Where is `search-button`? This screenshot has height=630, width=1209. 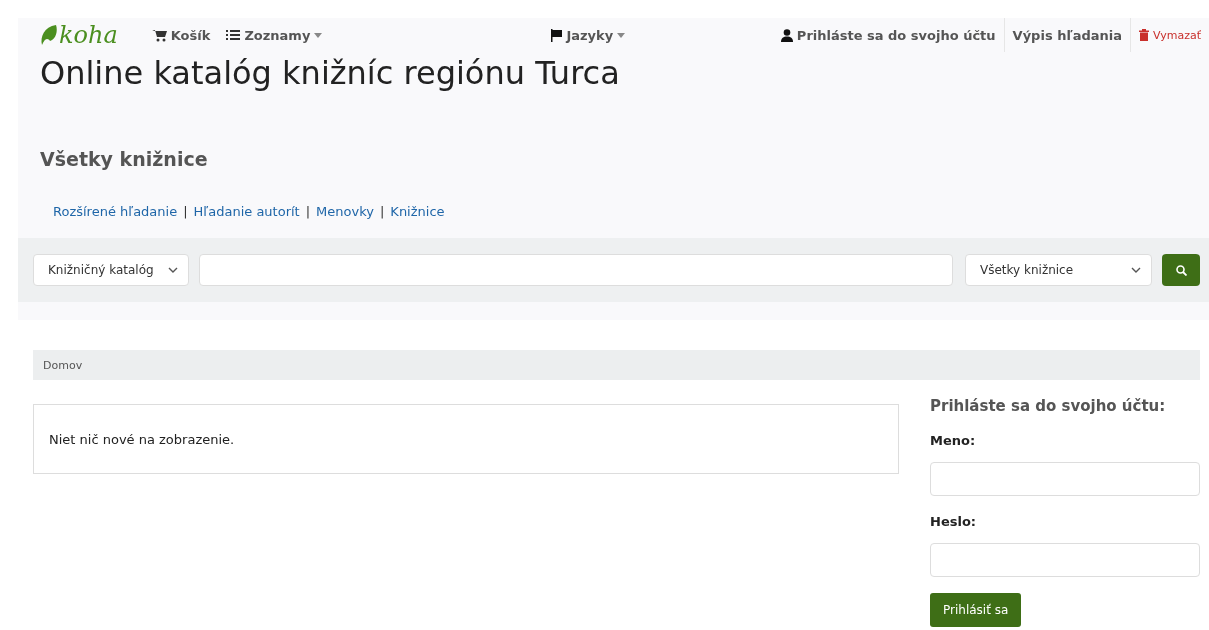
search-button is located at coordinates (1181, 270).